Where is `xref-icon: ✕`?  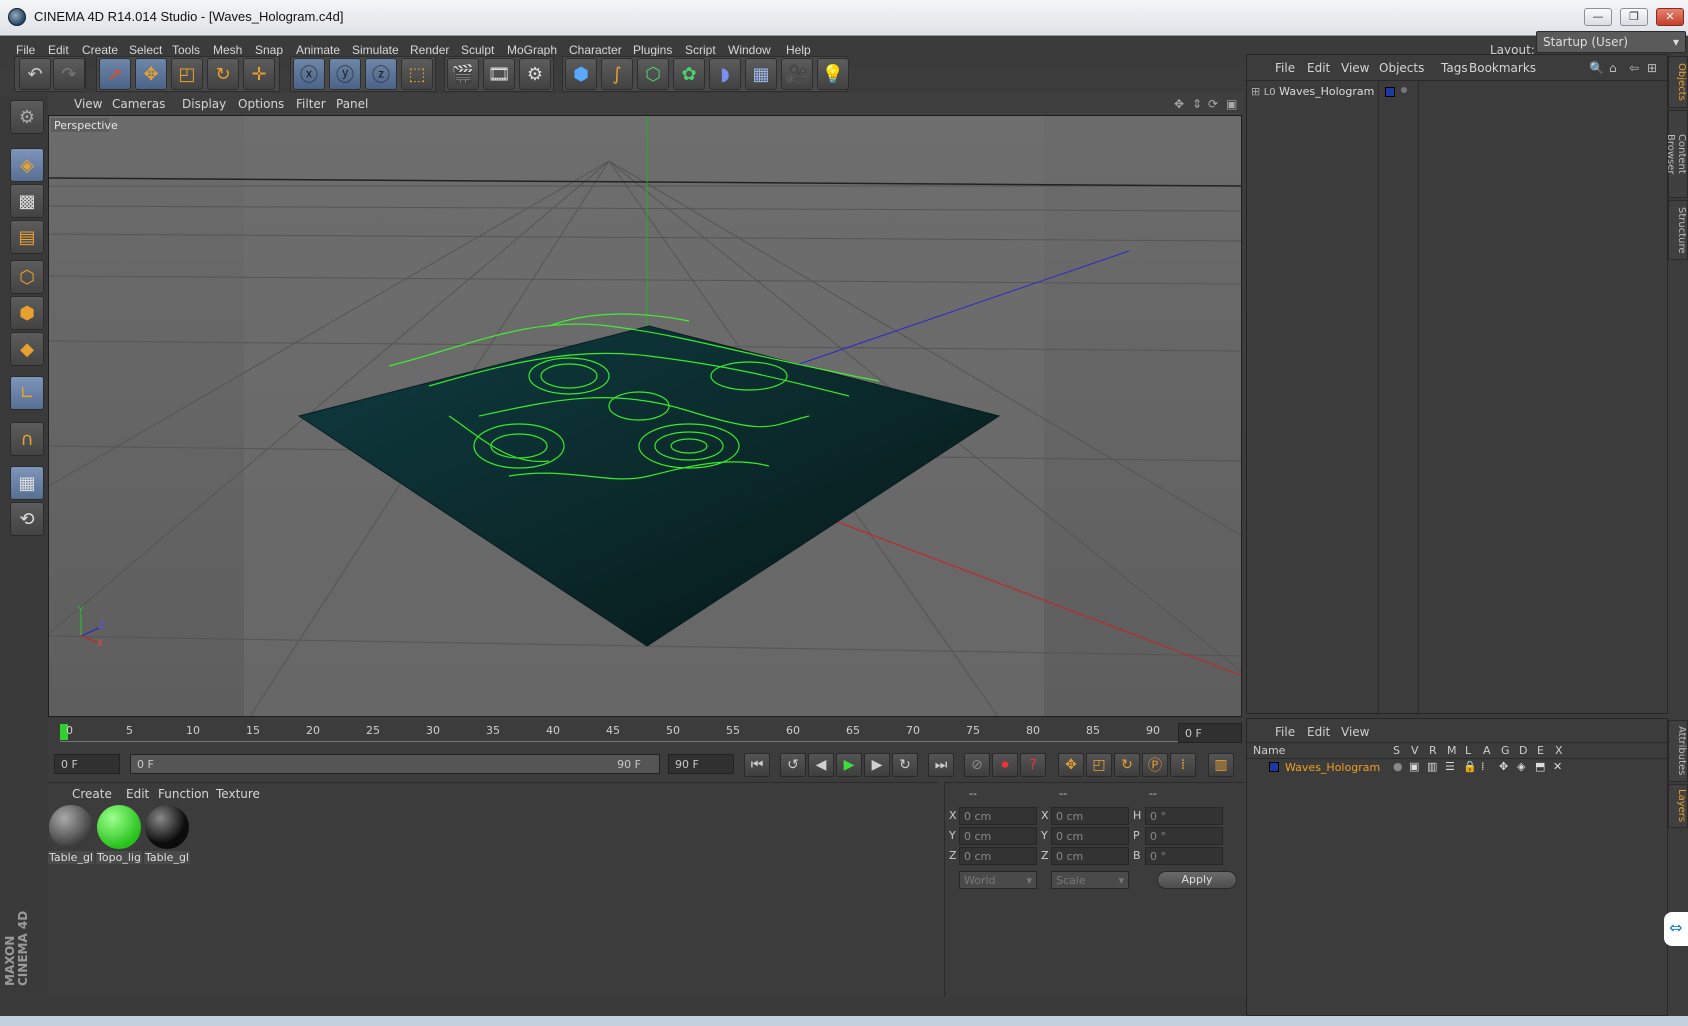 xref-icon: ✕ is located at coordinates (1557, 766).